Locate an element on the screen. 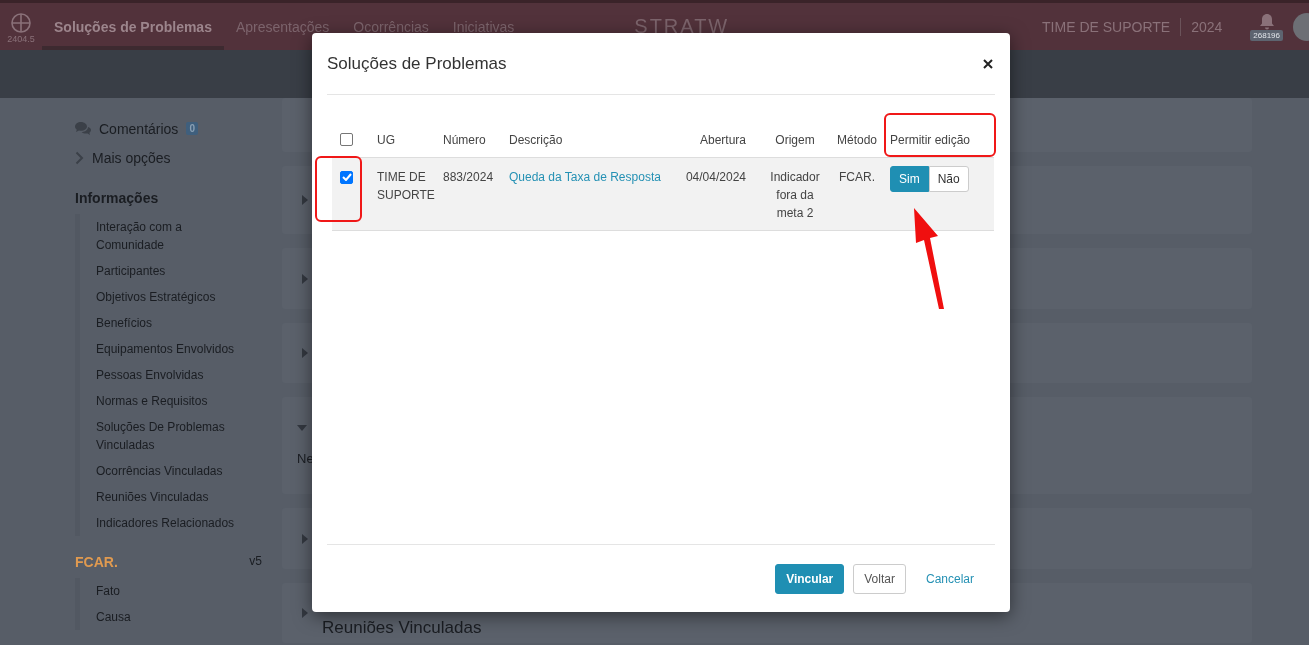  column-header: Abertura is located at coordinates (722, 140).